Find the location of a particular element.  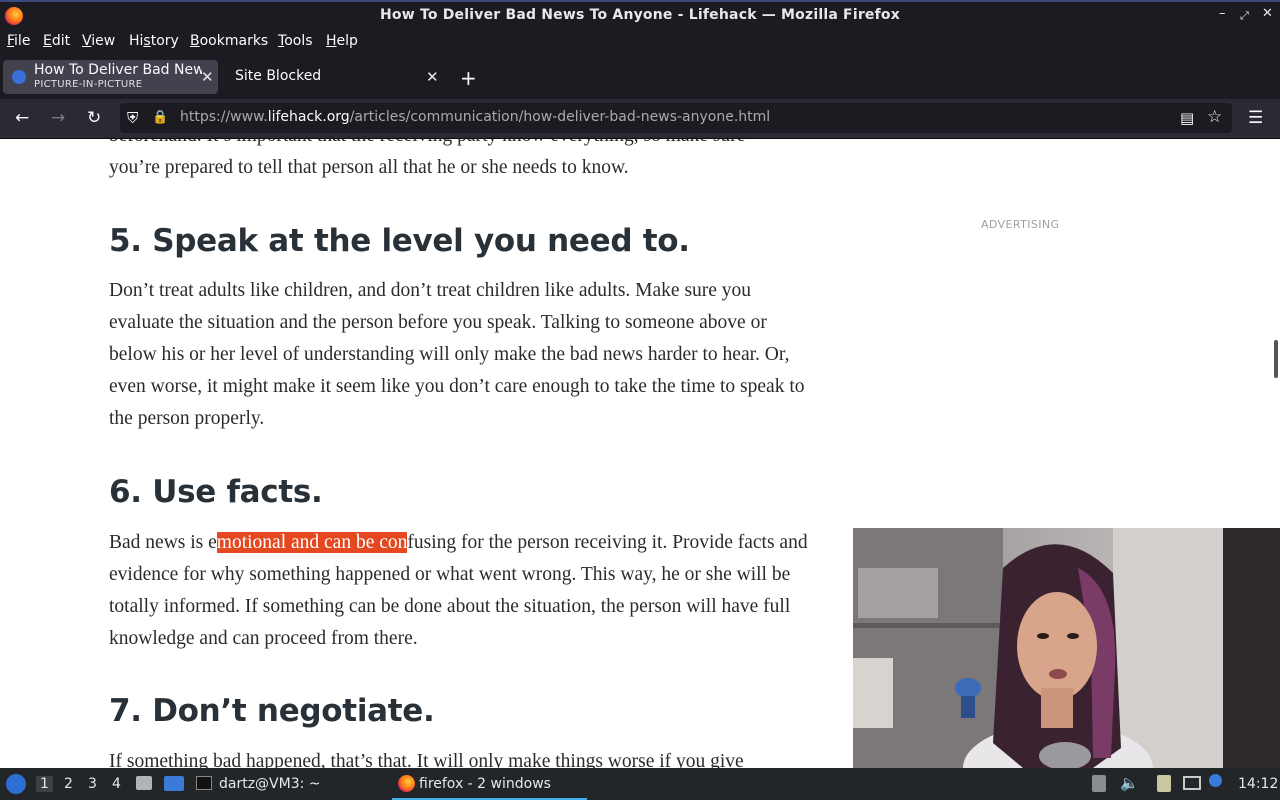

notification-icon is located at coordinates (1215, 780).